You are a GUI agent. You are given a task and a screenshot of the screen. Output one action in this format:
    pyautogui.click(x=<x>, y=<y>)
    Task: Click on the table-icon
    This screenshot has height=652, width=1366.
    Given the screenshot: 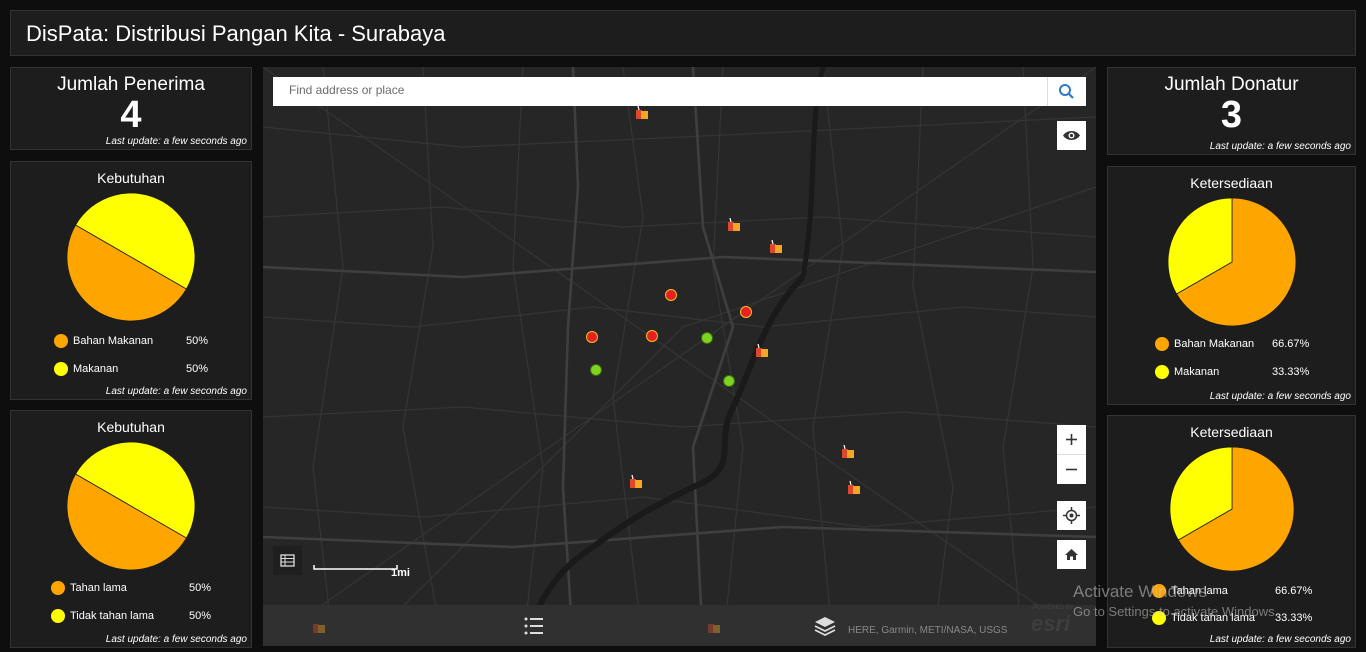 What is the action you would take?
    pyautogui.click(x=287, y=560)
    